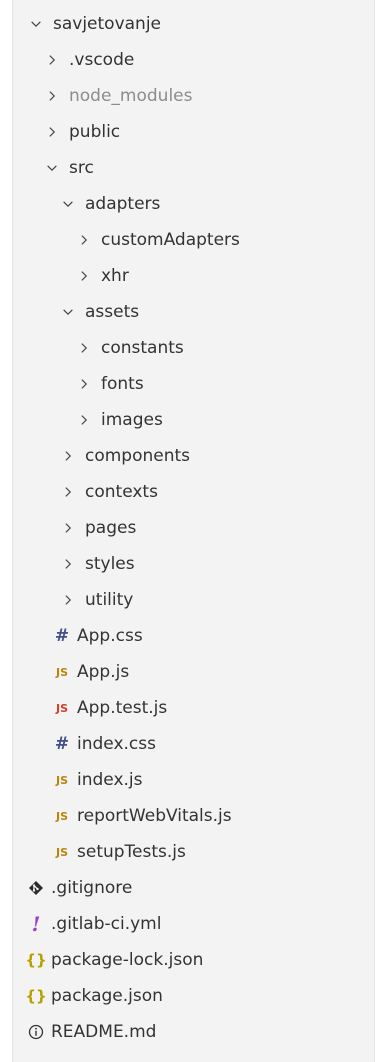  I want to click on folder-row-public: public, so click(193, 132).